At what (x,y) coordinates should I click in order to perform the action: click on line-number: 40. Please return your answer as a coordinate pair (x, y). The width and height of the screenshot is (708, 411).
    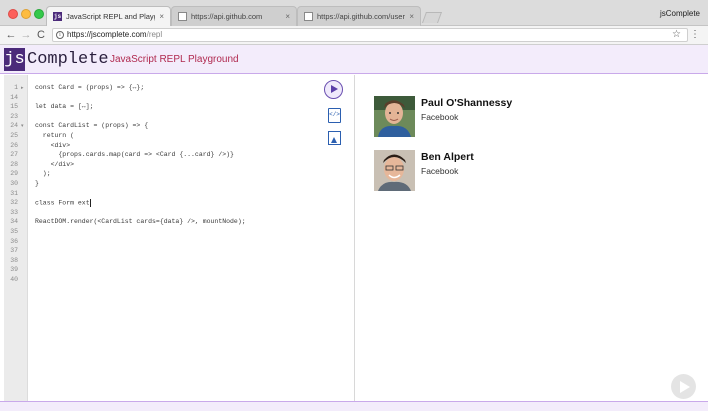
    Looking at the image, I should click on (14, 279).